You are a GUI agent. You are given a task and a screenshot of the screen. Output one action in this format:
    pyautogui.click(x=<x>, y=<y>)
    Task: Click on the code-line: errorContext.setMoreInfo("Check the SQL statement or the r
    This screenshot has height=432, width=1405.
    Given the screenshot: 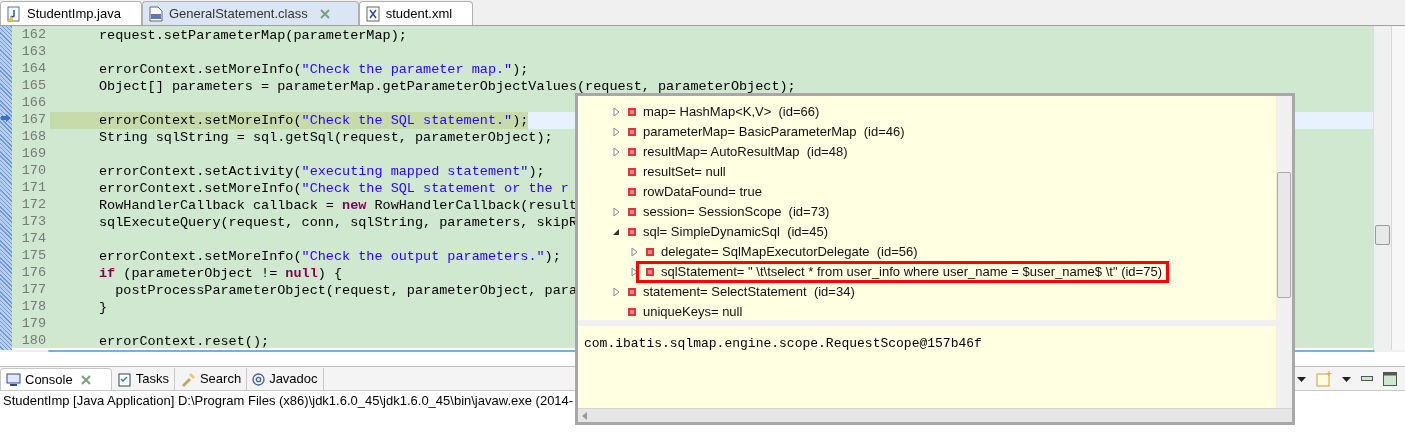 What is the action you would take?
    pyautogui.click(x=334, y=188)
    